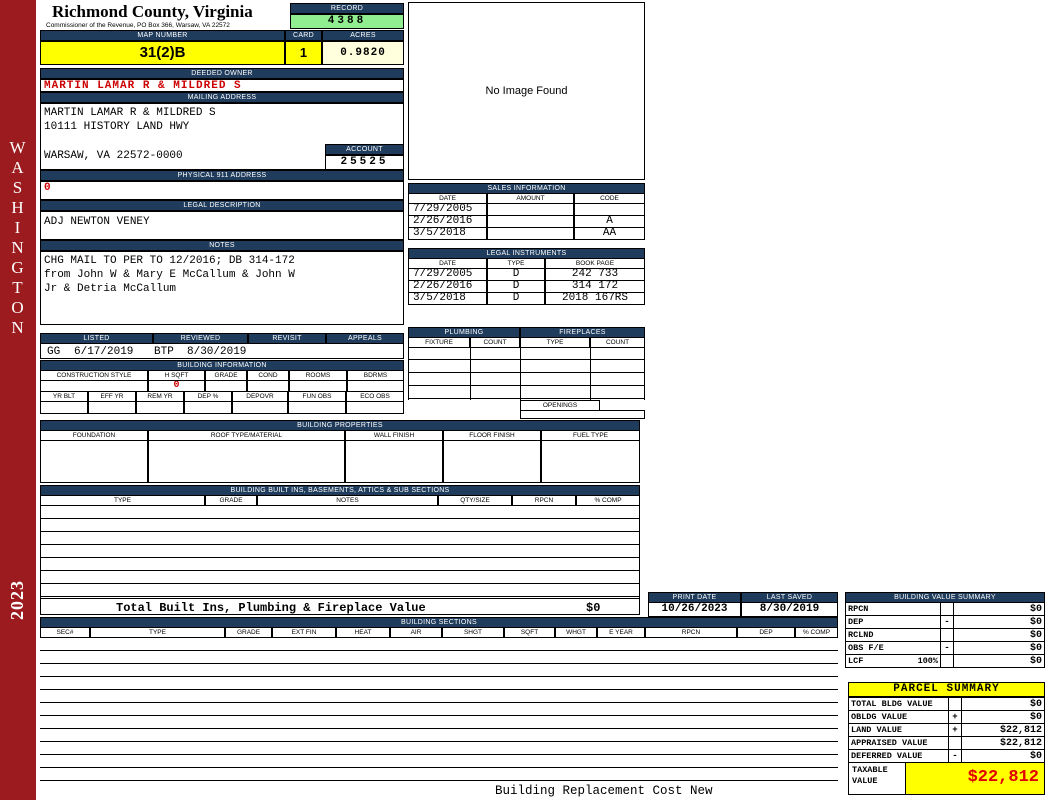  What do you see at coordinates (529, 632) in the screenshot?
I see `bs-col-sqft: SQFT` at bounding box center [529, 632].